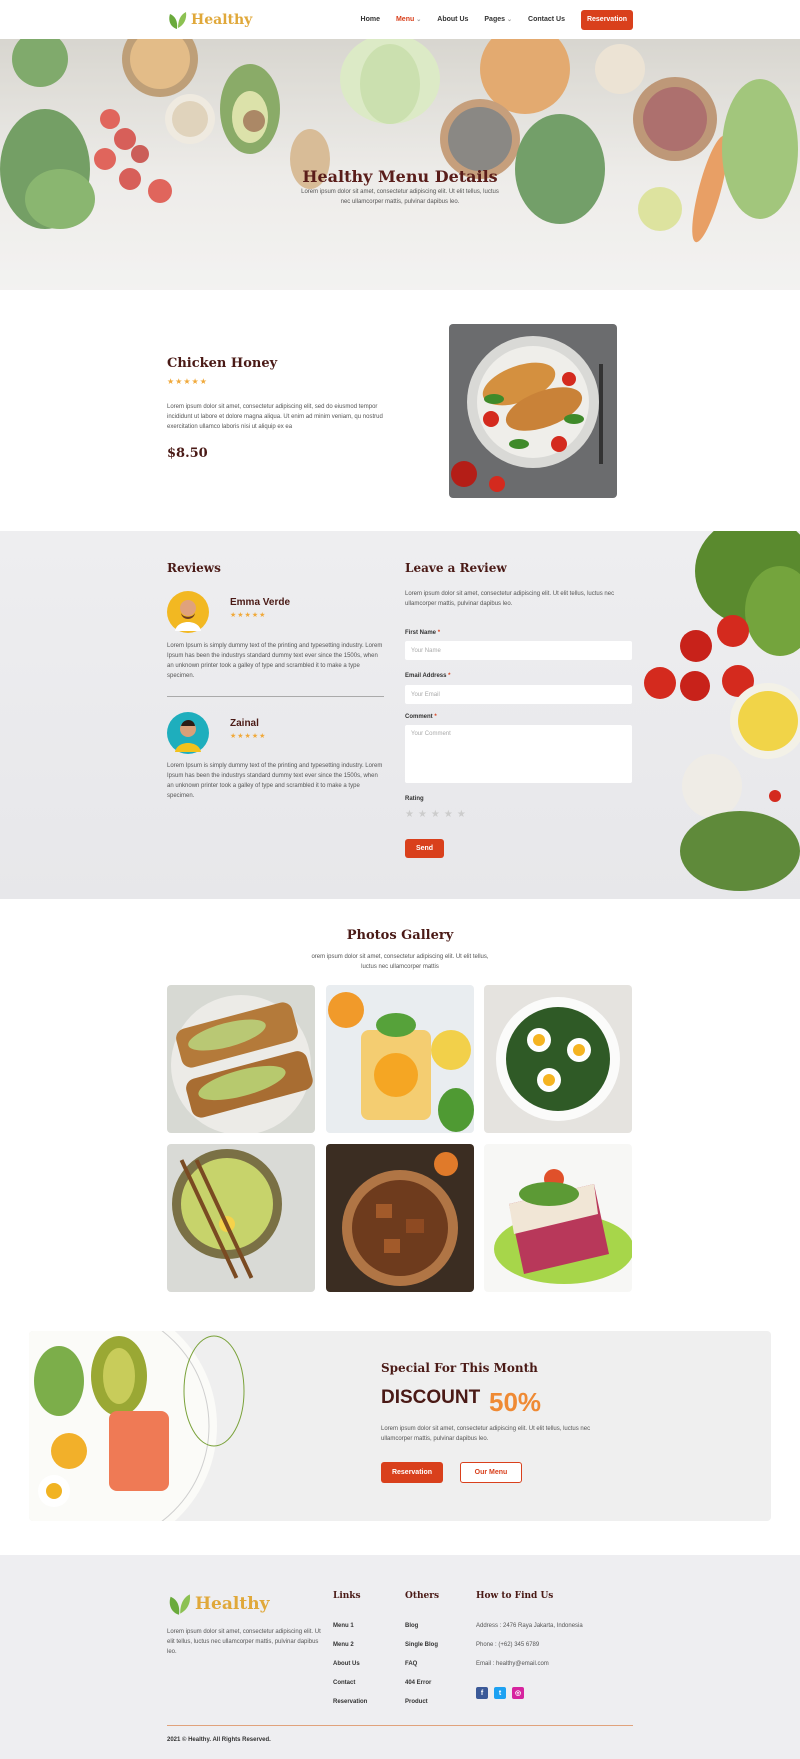 This screenshot has width=800, height=1759. Describe the element at coordinates (411, 1664) in the screenshot. I see `footer-link-faq: FAQ` at that location.